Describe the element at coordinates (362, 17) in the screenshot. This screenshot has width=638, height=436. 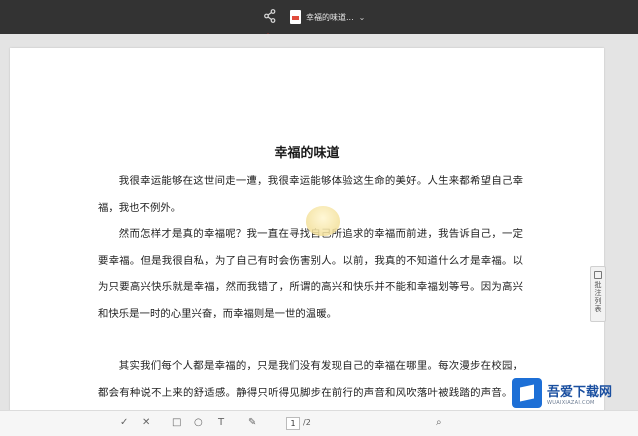
I see `chevron-down-icon: ⌄` at that location.